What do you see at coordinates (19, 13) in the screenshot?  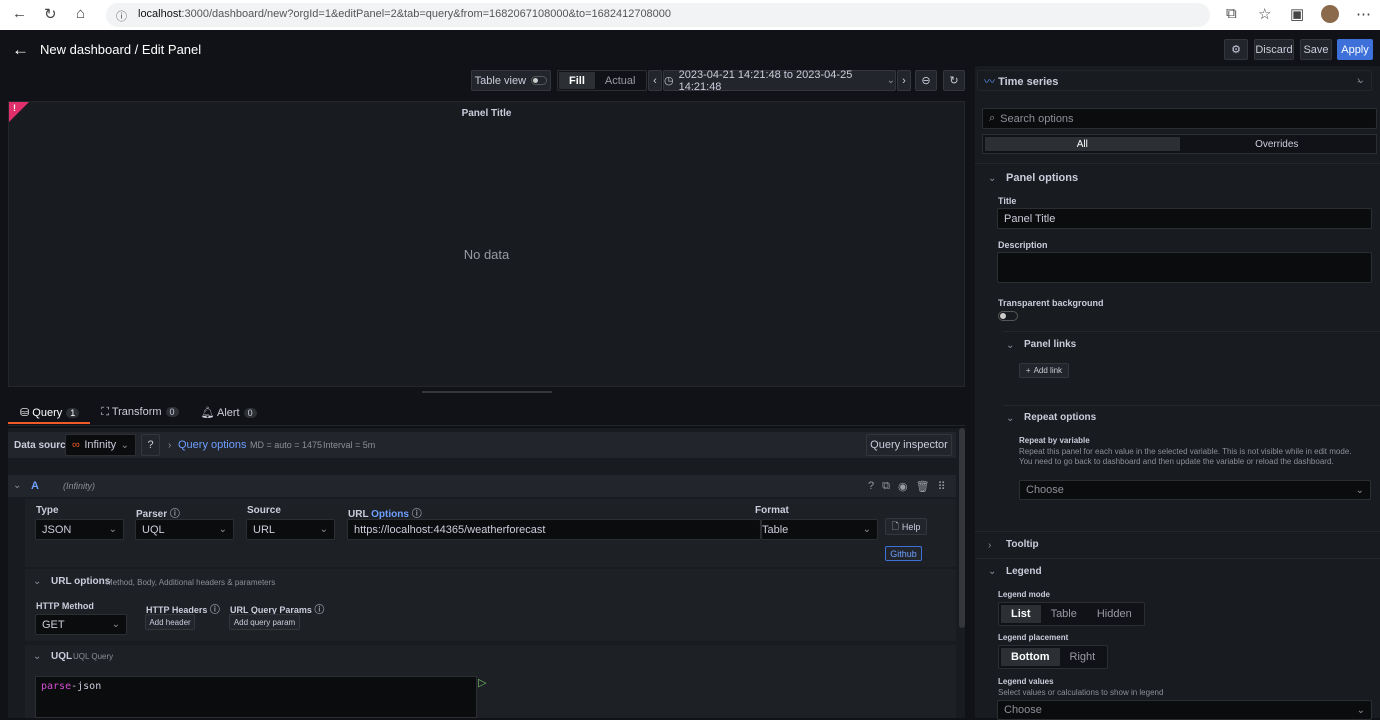 I see `back-icon: ←` at bounding box center [19, 13].